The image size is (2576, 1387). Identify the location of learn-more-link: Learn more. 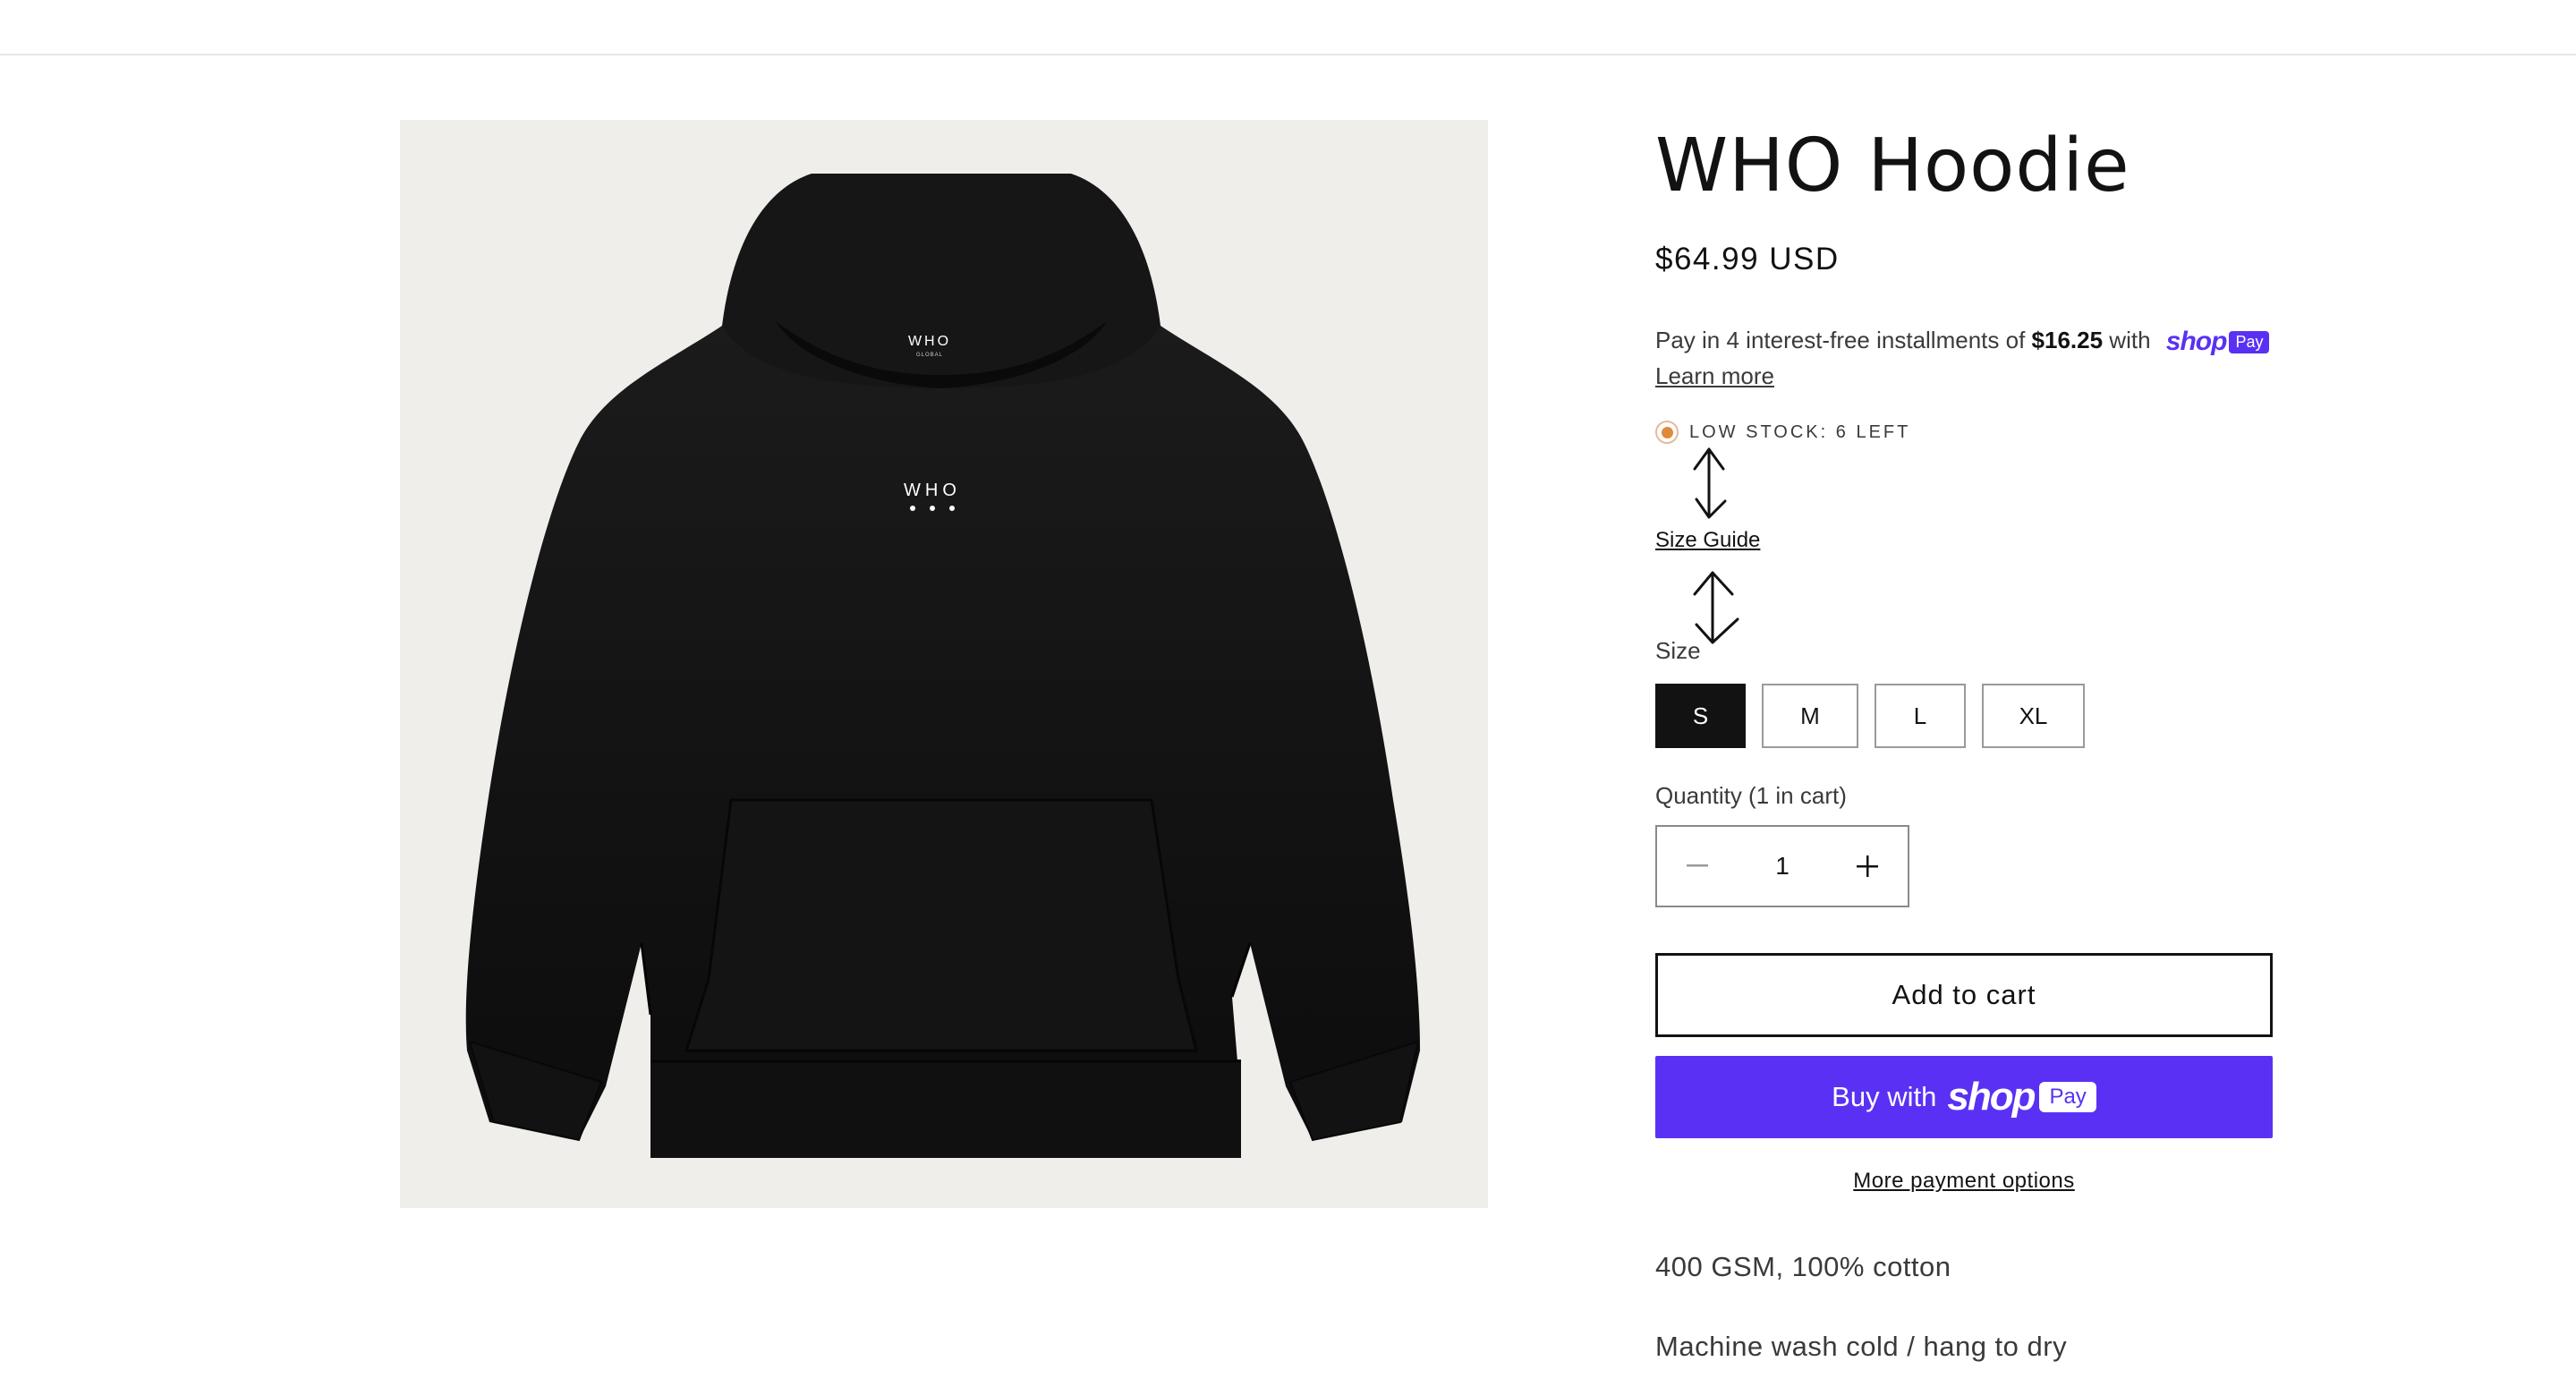
(1714, 376).